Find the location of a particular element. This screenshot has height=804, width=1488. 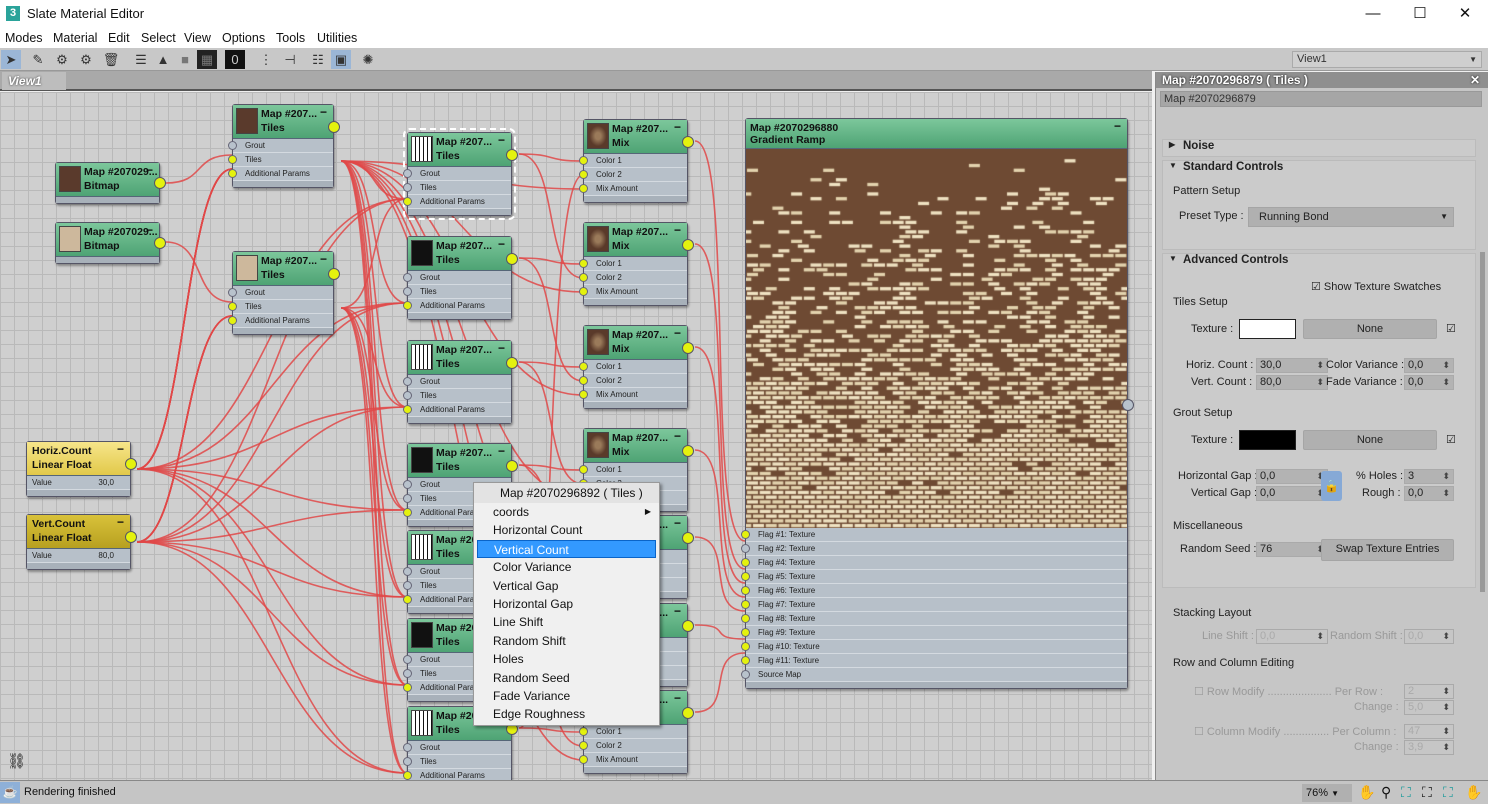

horiz-count-spinner: 30,0 is located at coordinates (1292, 365).